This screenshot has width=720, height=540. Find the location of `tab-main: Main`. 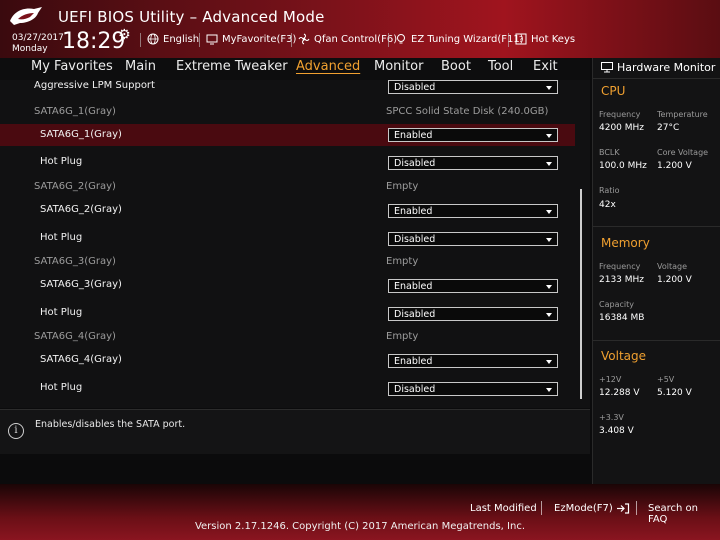

tab-main: Main is located at coordinates (140, 66).